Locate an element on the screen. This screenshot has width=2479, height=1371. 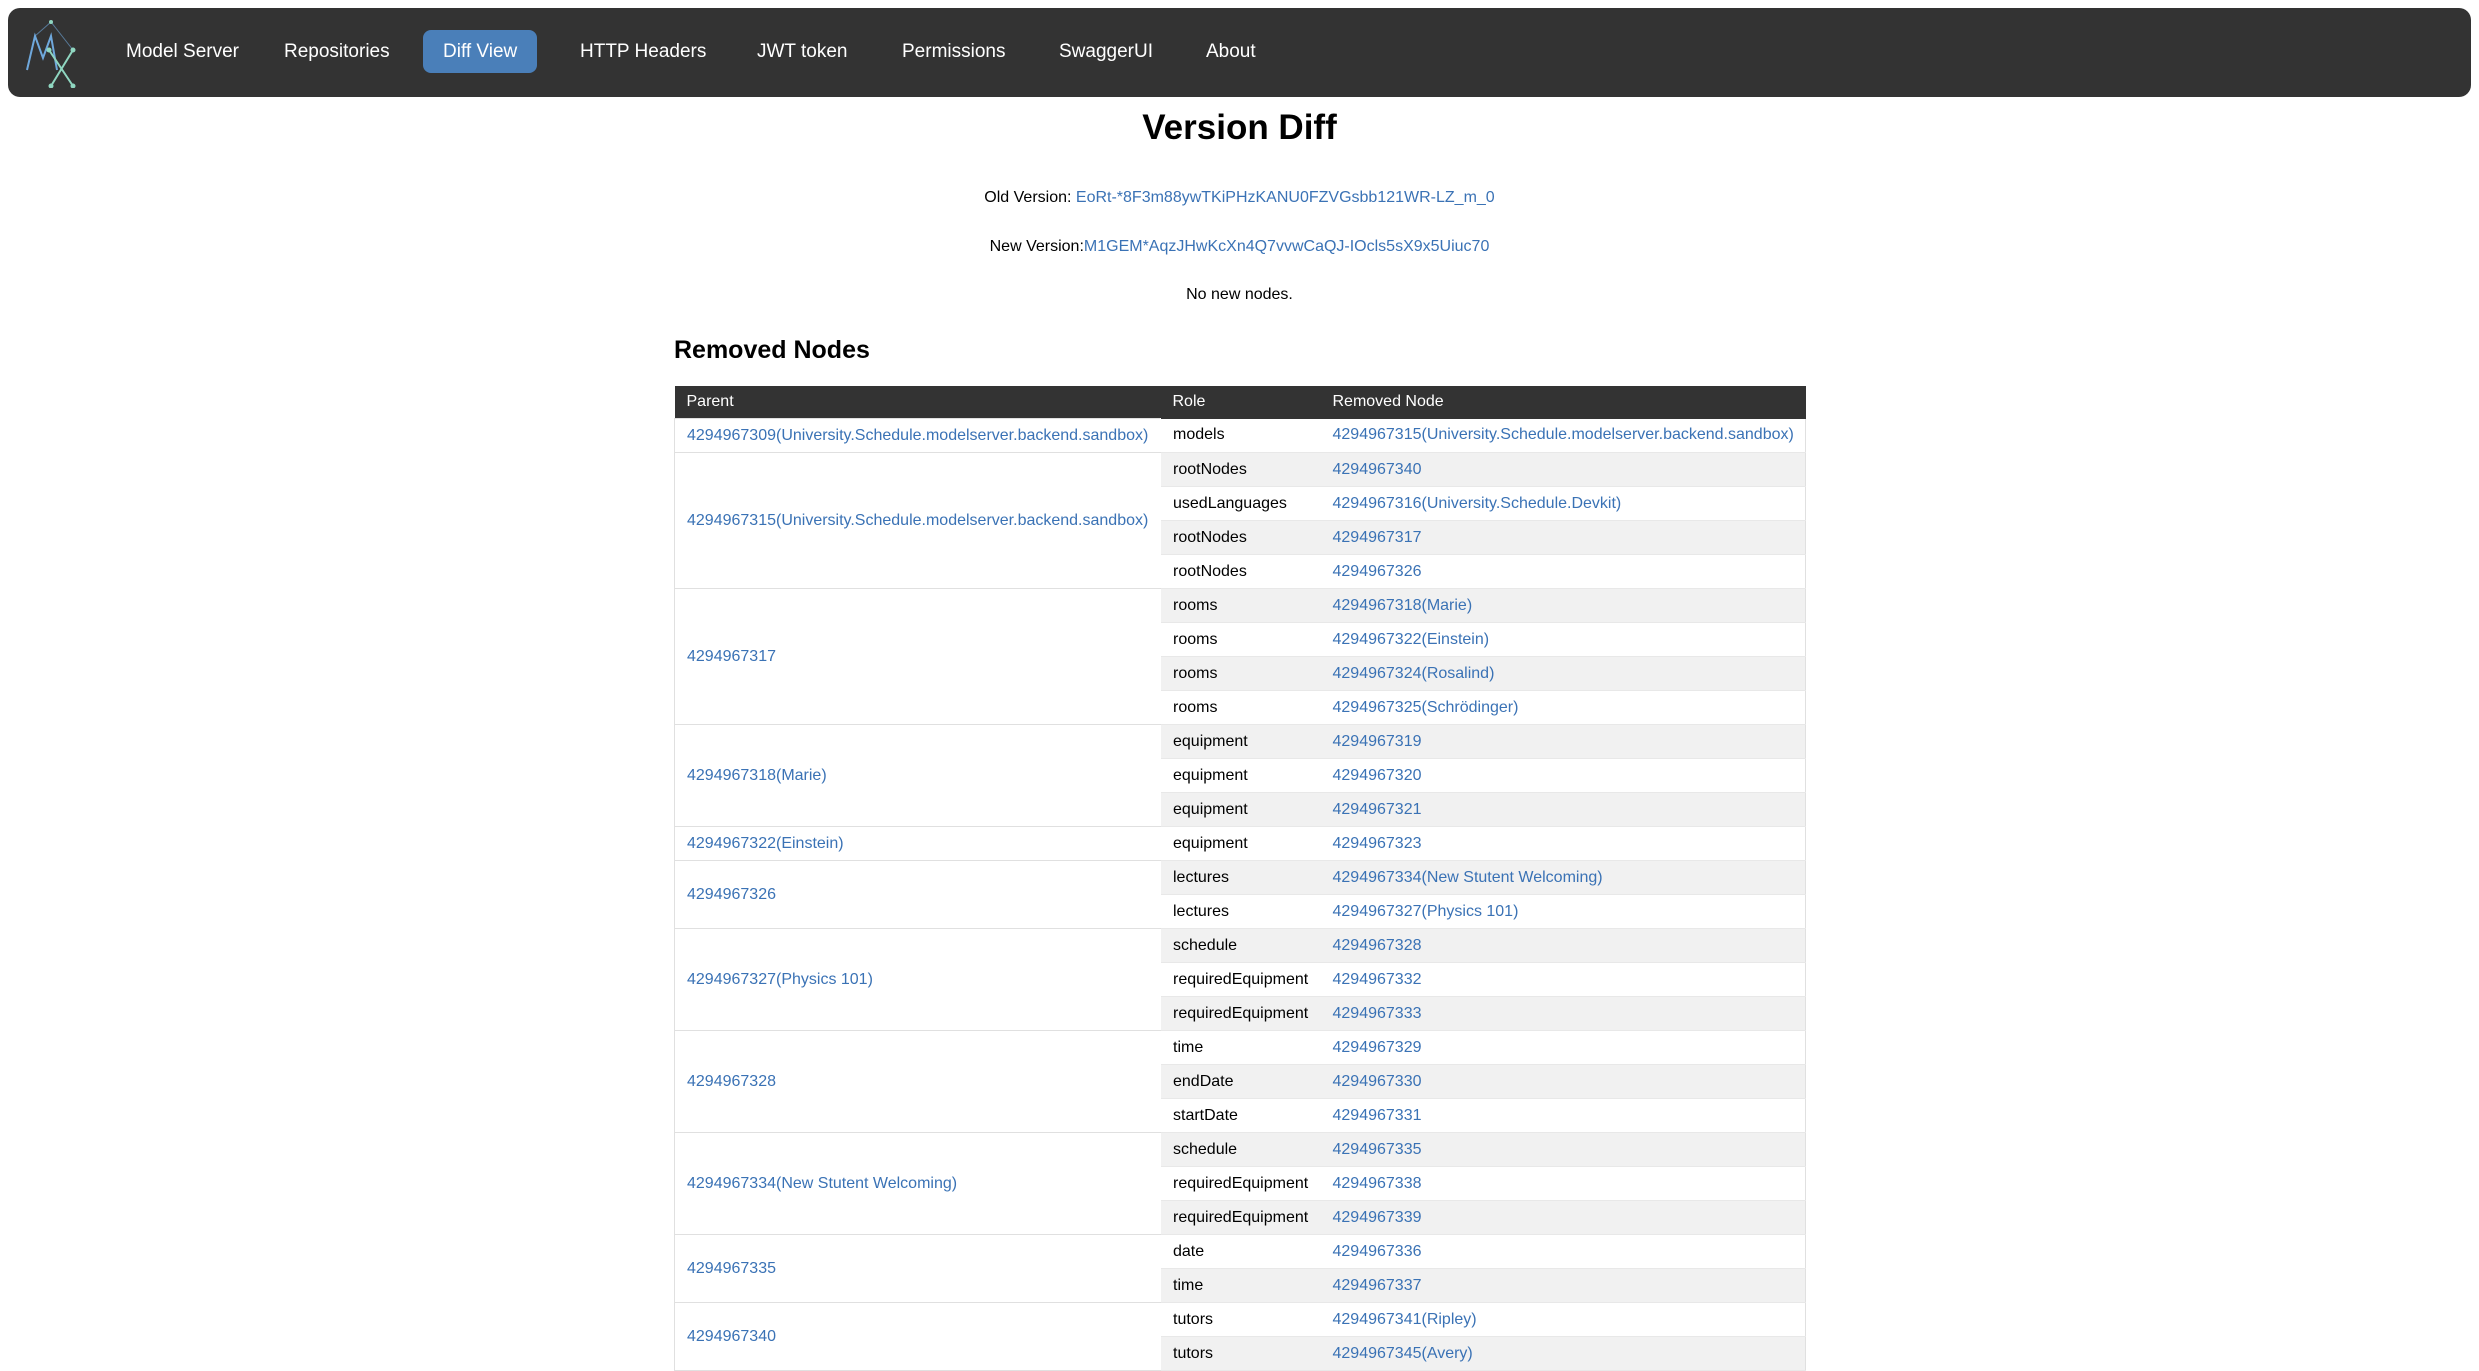
nav-diff-view: Diff View is located at coordinates (480, 51).